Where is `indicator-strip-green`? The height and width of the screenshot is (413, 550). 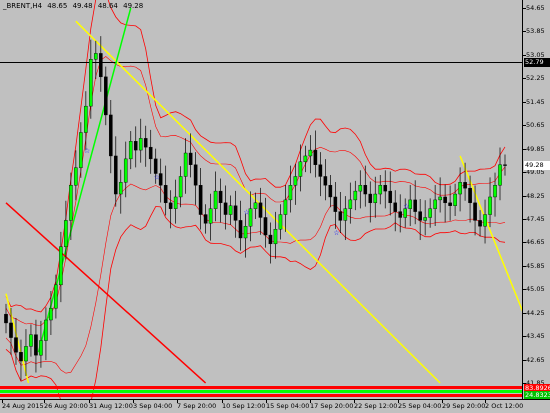 indicator-strip-green is located at coordinates (261, 391).